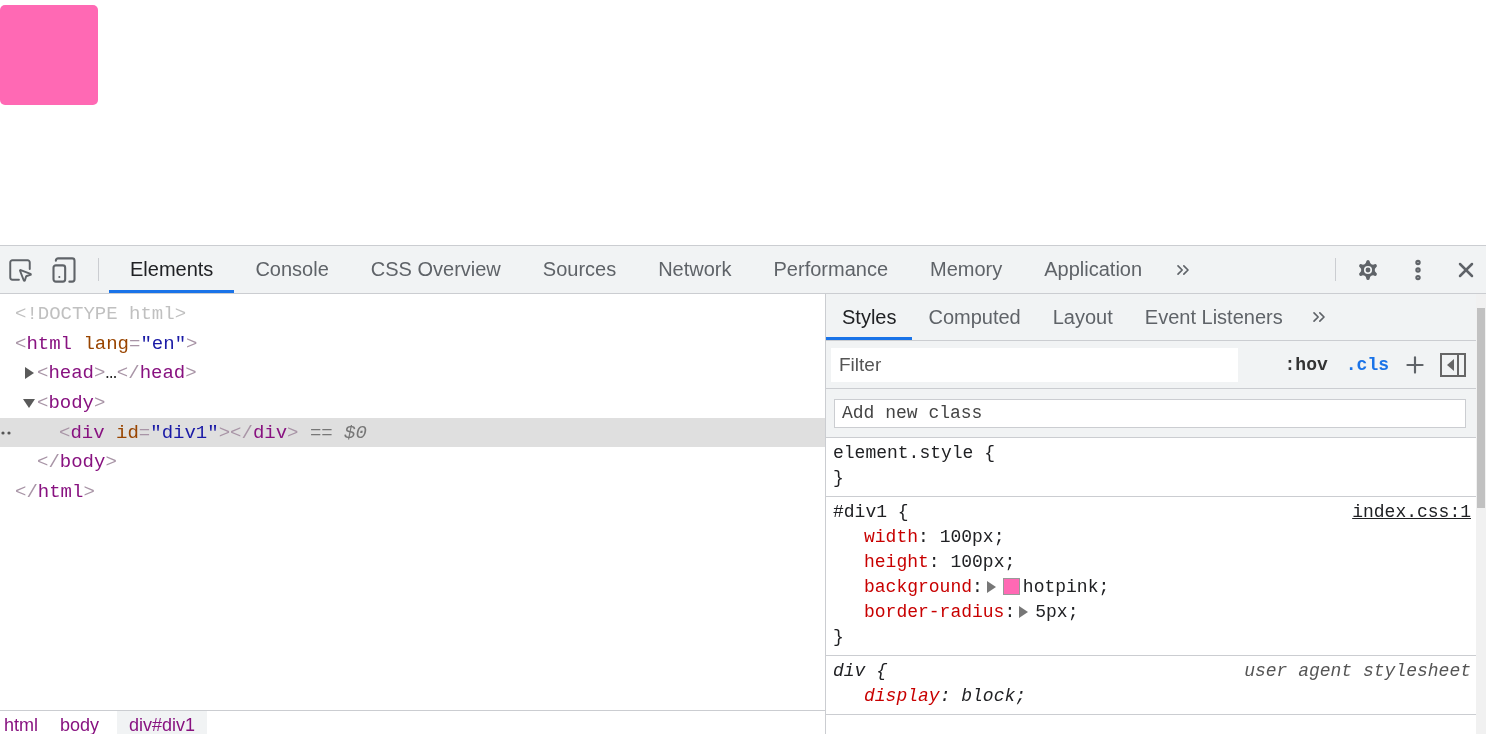  What do you see at coordinates (934, 611) in the screenshot?
I see `css-property-name: border-radius` at bounding box center [934, 611].